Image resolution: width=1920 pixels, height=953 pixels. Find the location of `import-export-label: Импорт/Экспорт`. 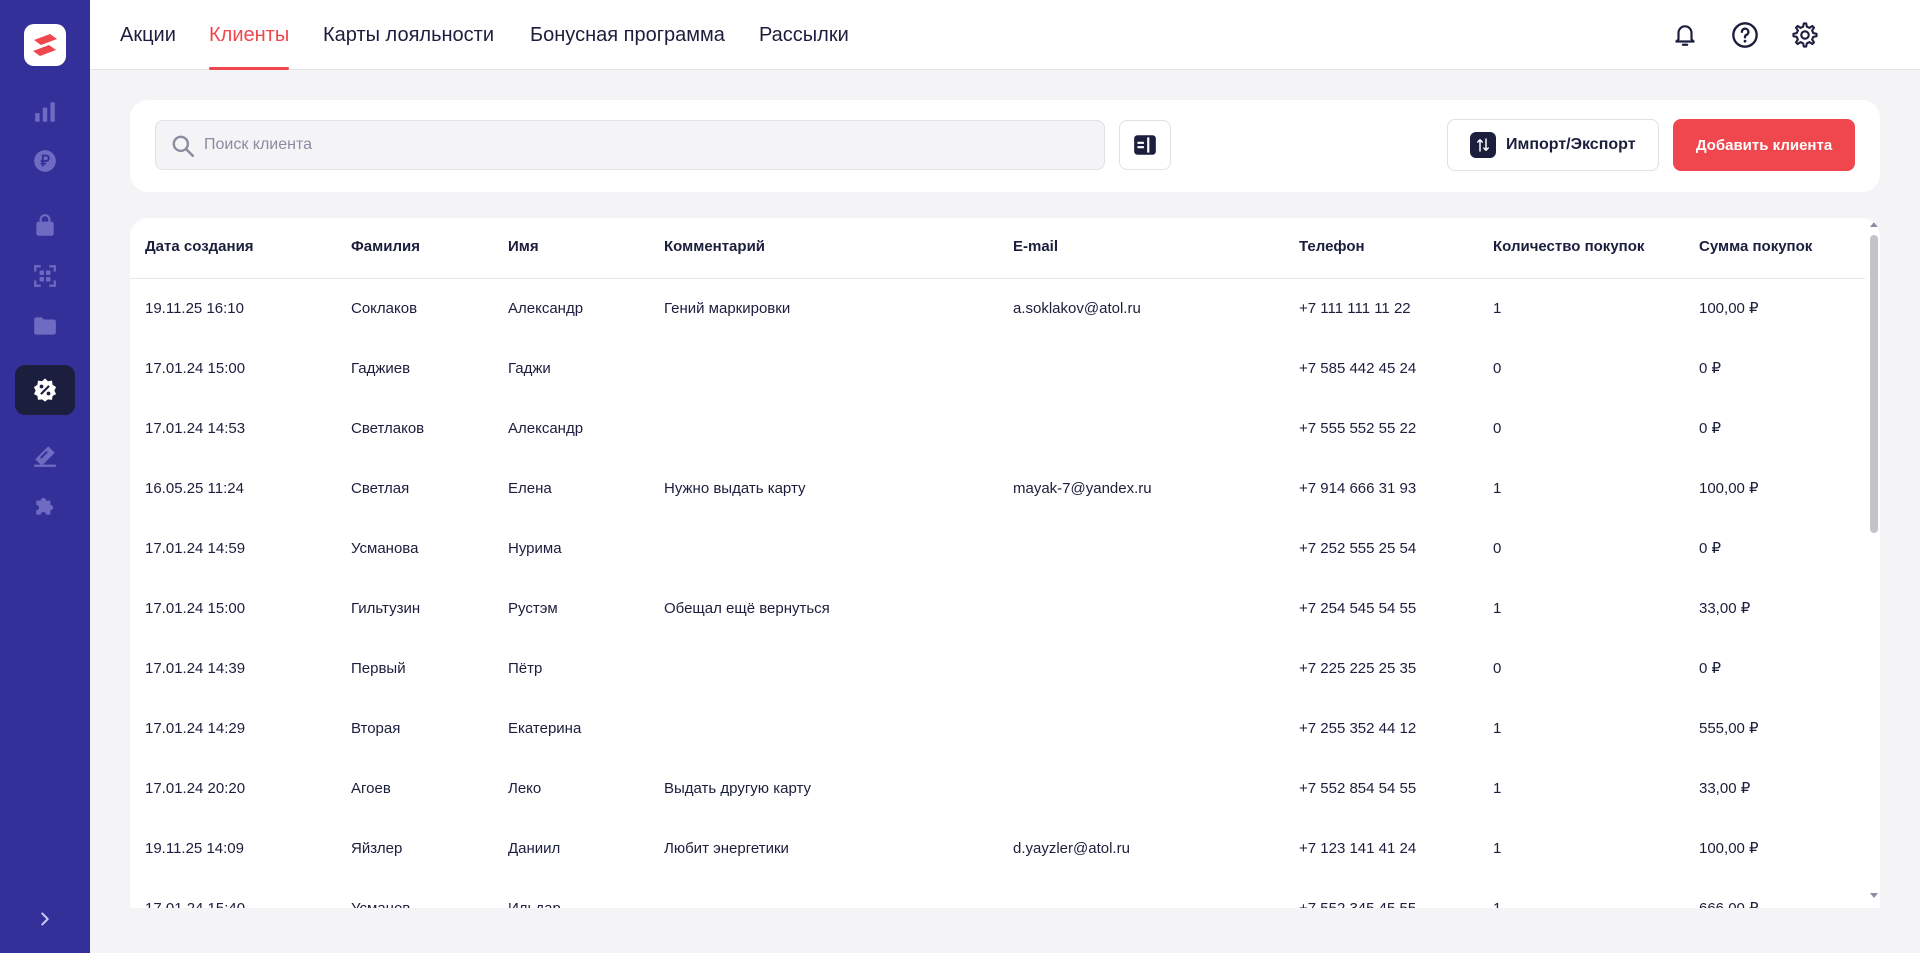

import-export-label: Импорт/Экспорт is located at coordinates (1571, 144).